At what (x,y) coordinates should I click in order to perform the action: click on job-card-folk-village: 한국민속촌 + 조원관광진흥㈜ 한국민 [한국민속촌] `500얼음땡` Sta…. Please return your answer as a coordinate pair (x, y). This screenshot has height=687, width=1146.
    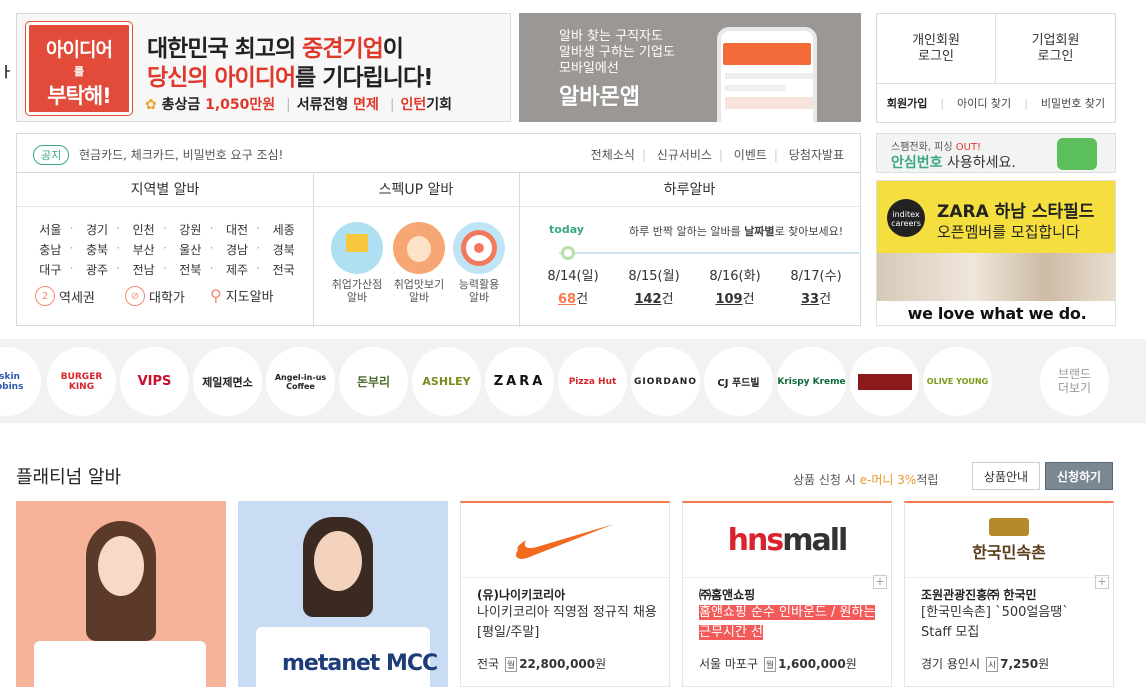
    Looking at the image, I should click on (1009, 594).